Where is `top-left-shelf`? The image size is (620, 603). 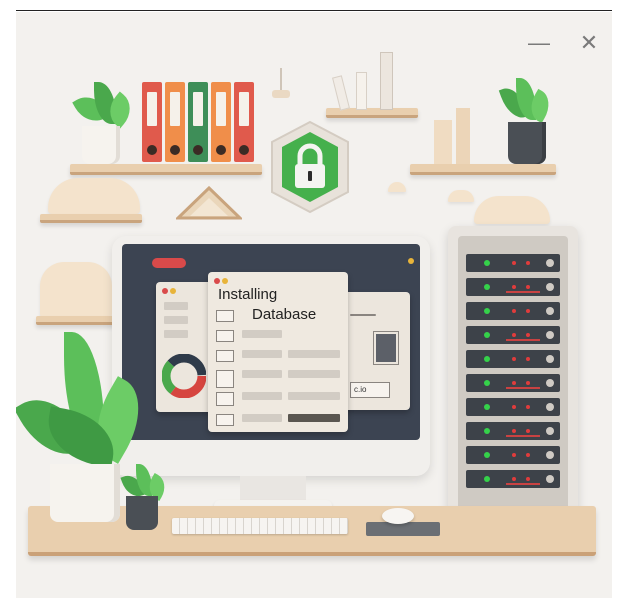 top-left-shelf is located at coordinates (166, 169).